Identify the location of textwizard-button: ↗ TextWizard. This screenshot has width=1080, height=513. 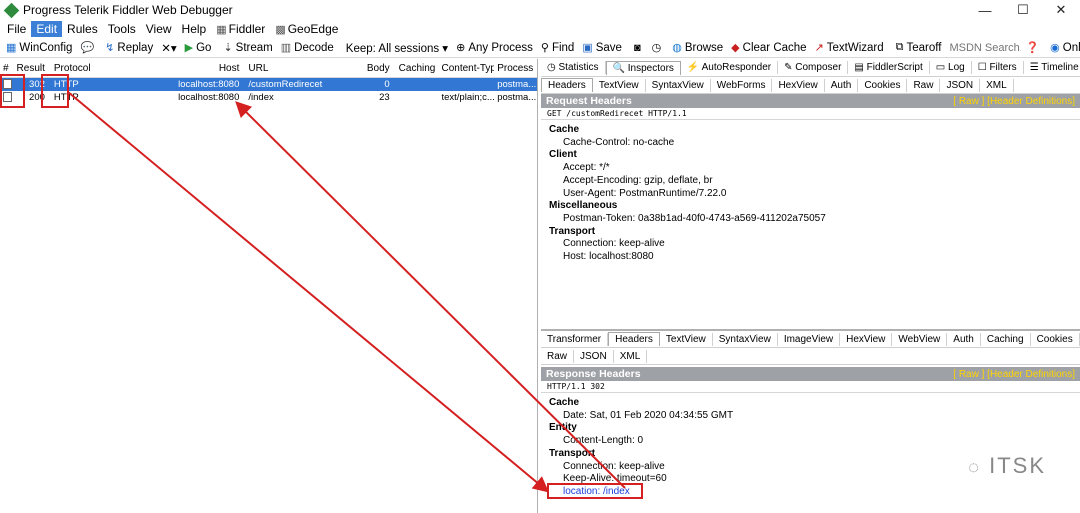
(849, 48).